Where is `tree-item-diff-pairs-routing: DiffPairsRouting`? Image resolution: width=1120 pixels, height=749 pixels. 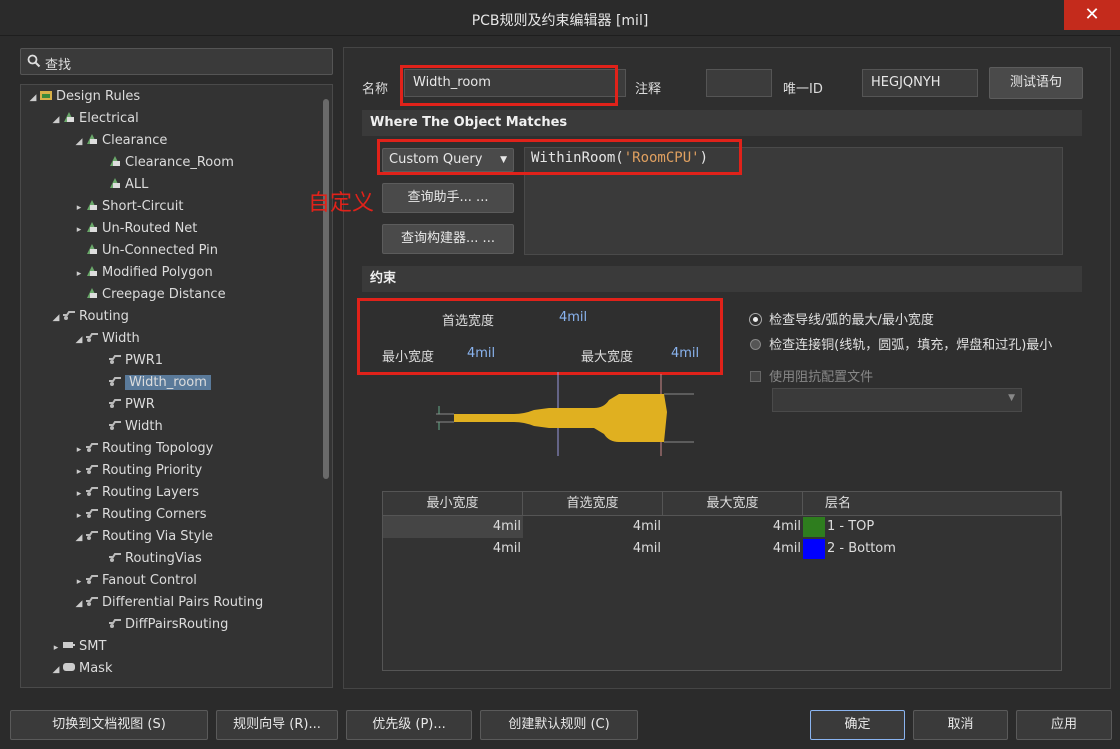
tree-item-diff-pairs-routing: DiffPairsRouting is located at coordinates (162, 625).